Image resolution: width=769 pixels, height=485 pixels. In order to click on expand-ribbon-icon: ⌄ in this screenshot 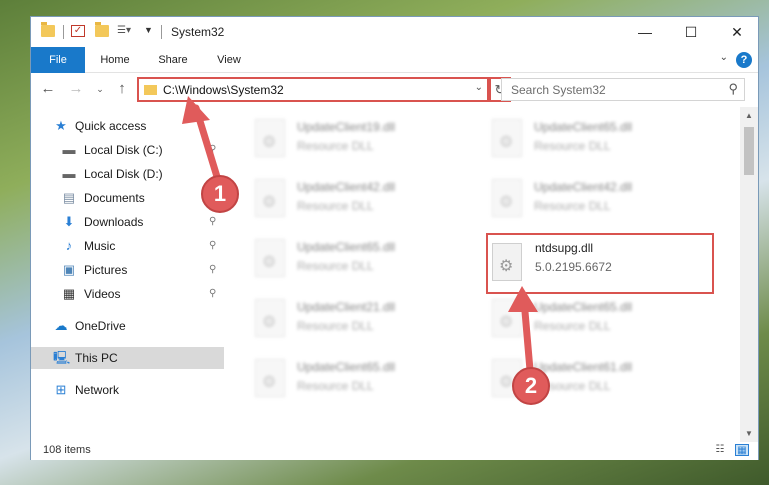, I will do `click(724, 57)`.